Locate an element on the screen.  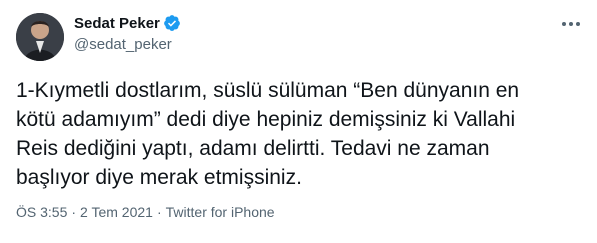
avatar is located at coordinates (40, 37).